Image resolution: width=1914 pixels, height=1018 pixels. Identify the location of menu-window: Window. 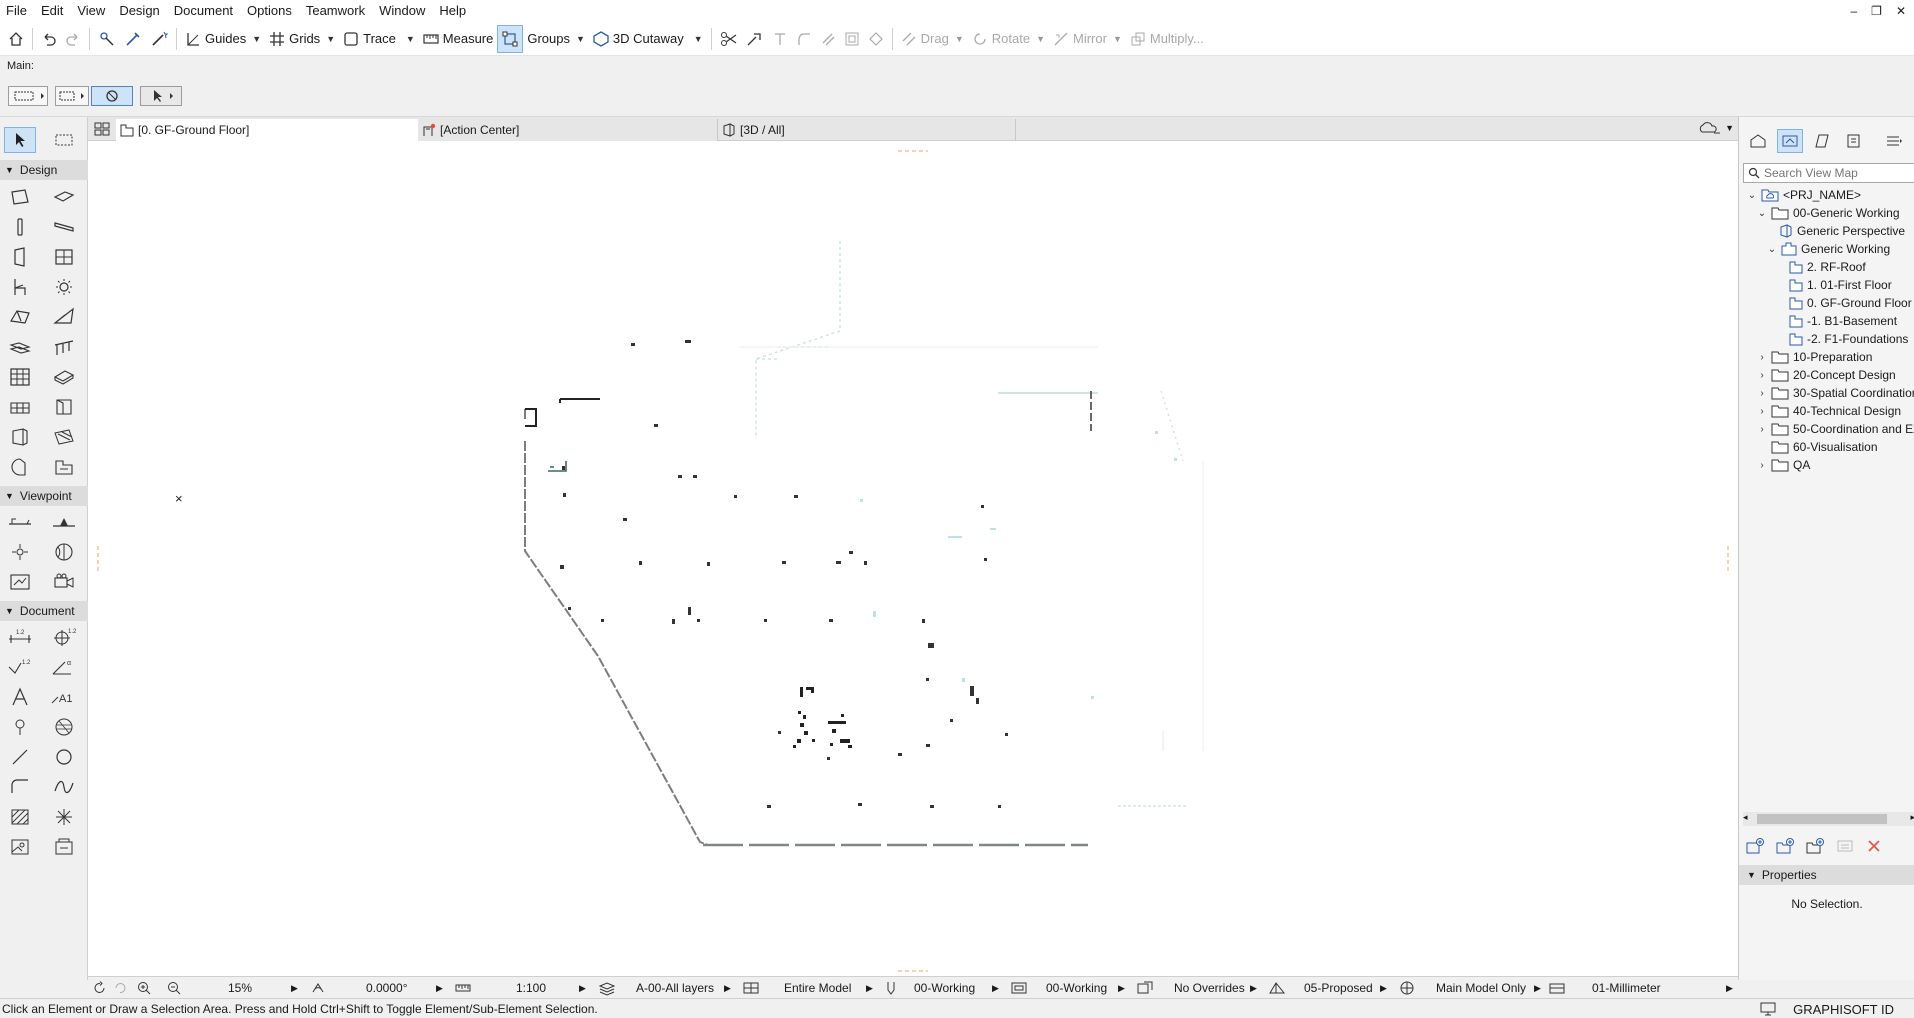
(402, 11).